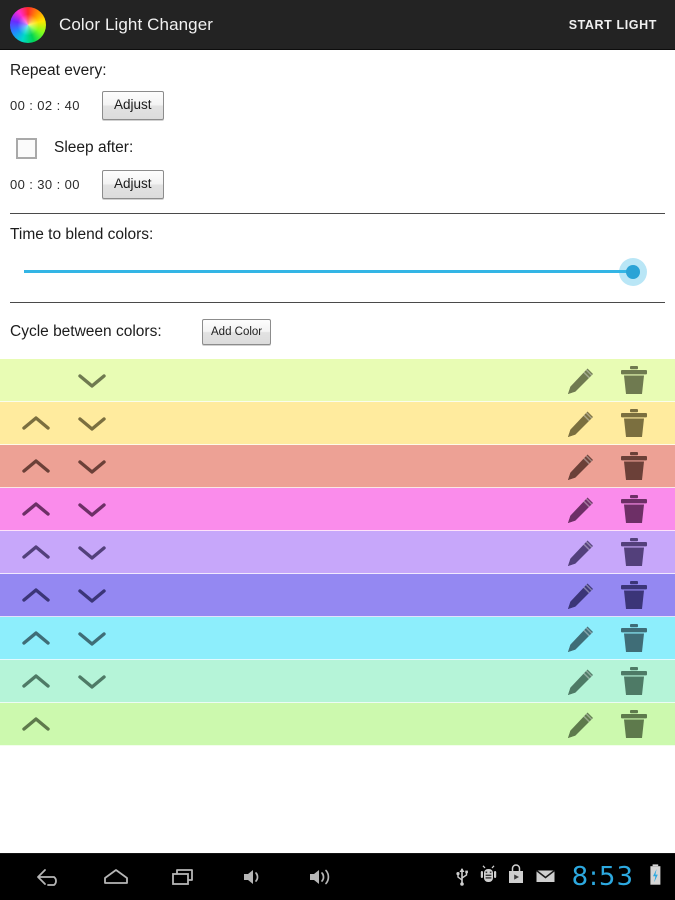  I want to click on blend-time-slider, so click(337, 271).